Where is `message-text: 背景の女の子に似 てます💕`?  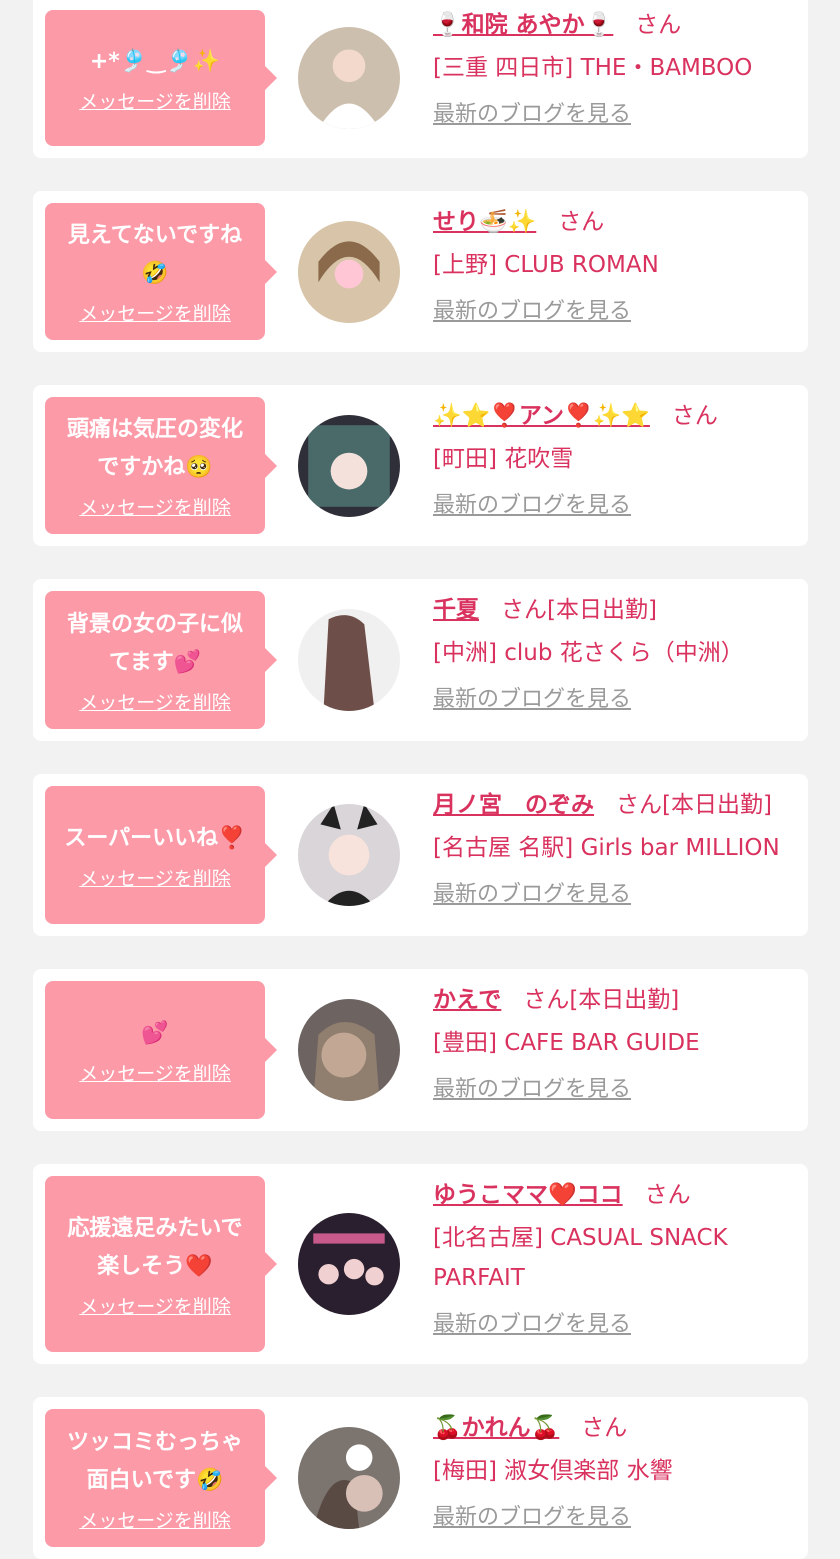
message-text: 背景の女の子に似 てます💕 is located at coordinates (154, 643).